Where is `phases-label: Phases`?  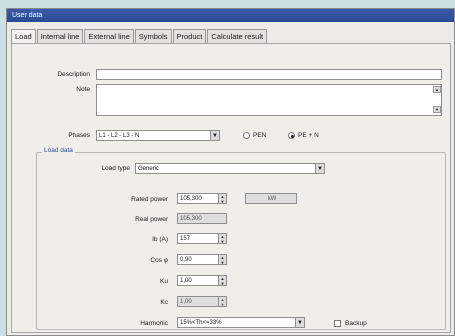 phases-label: Phases is located at coordinates (79, 135).